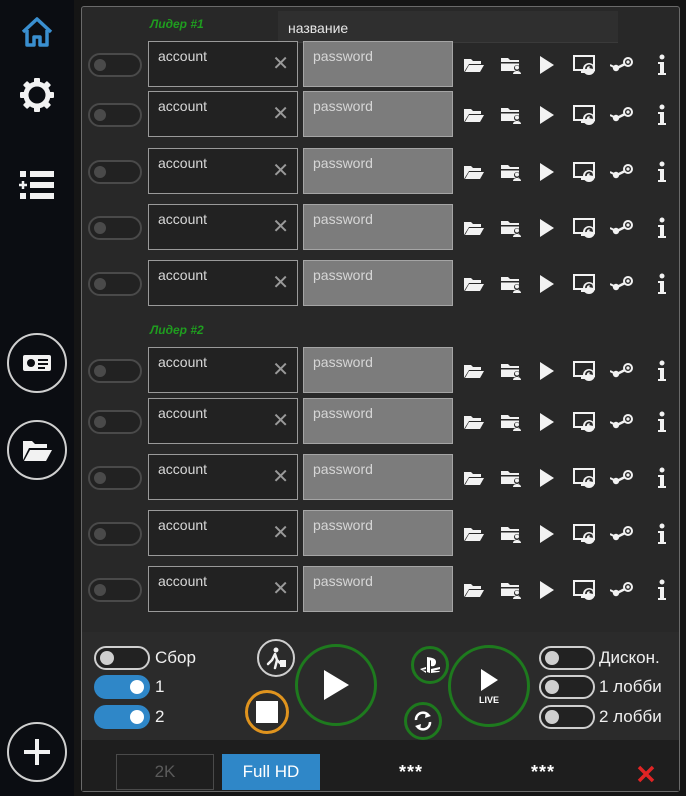 The width and height of the screenshot is (686, 796). Describe the element at coordinates (37, 32) in the screenshot. I see `home-button` at that location.